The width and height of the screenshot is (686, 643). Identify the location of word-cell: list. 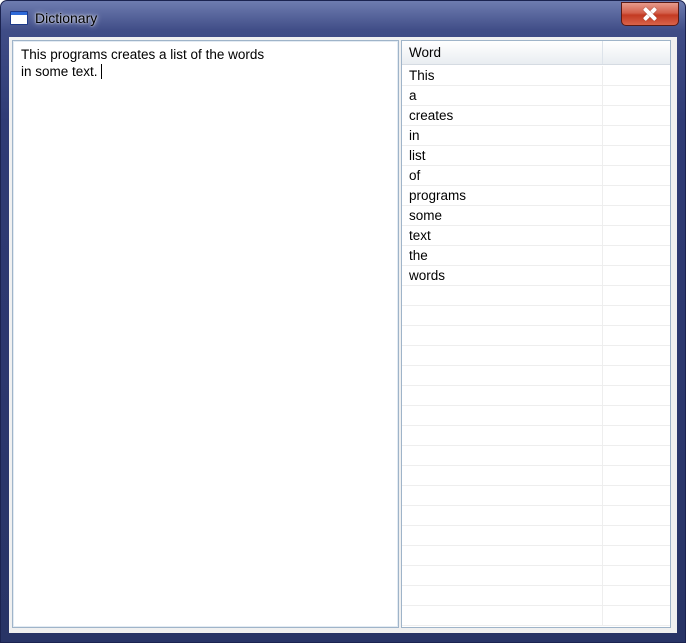
(502, 155).